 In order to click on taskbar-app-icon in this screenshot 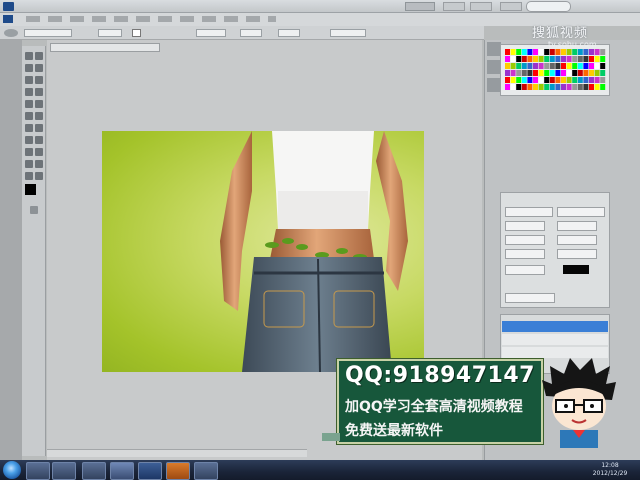, I will do `click(206, 471)`.